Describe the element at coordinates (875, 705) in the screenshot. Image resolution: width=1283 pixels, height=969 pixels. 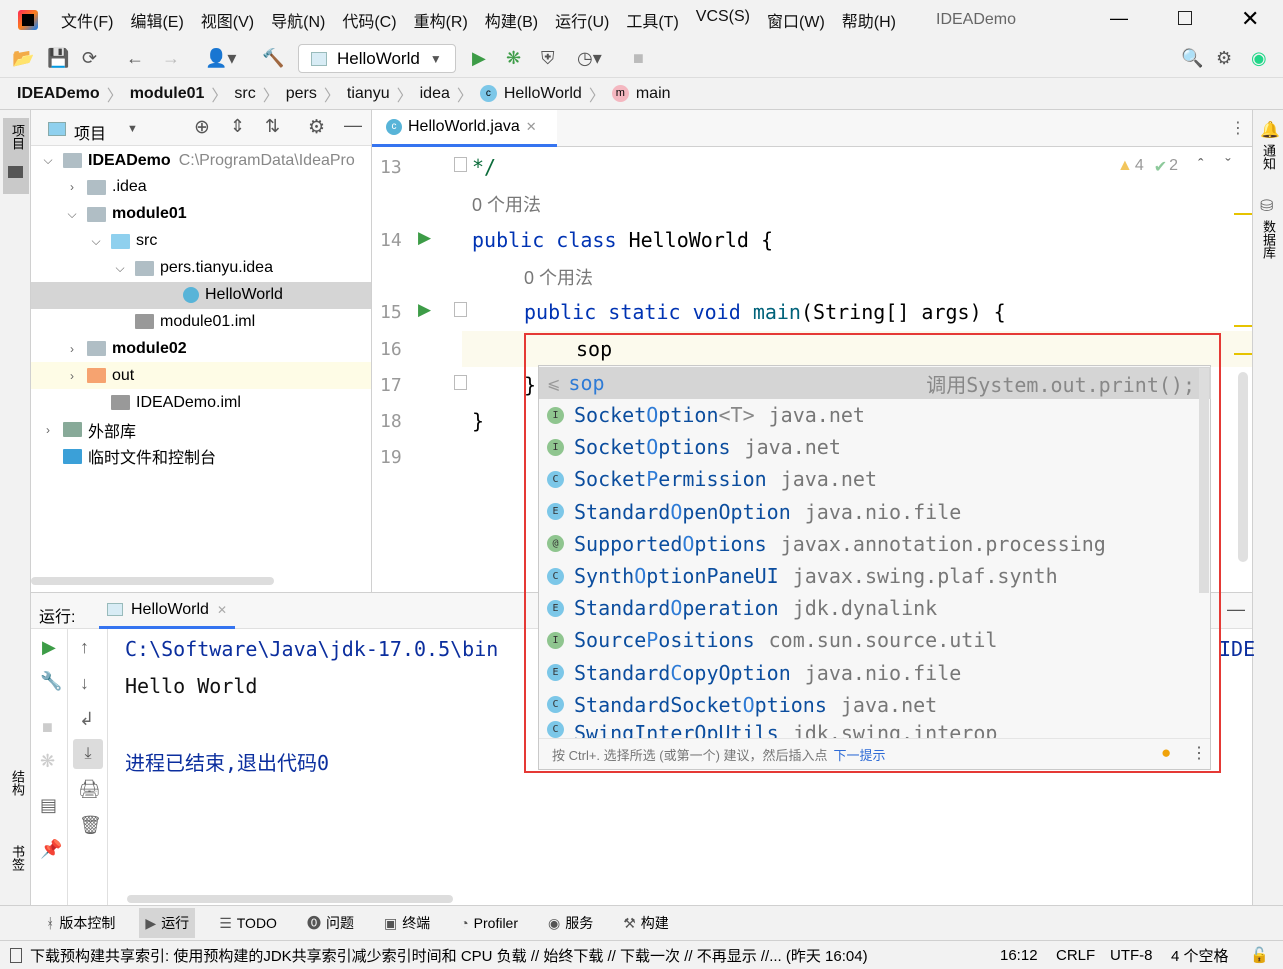
I see `completion-item: C StandardSocket Options java.net` at that location.